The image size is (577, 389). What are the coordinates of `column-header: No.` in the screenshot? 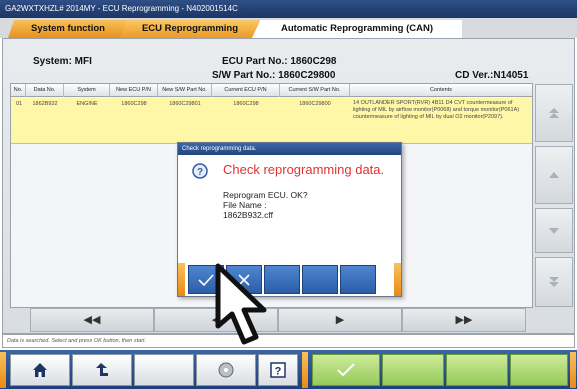 It's located at (18, 90).